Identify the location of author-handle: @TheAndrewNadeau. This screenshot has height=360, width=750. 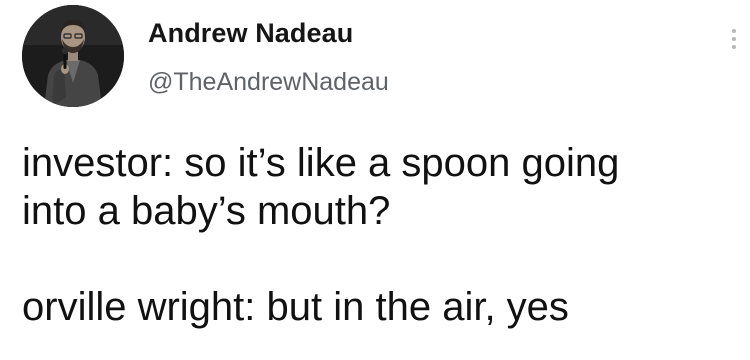
(268, 82).